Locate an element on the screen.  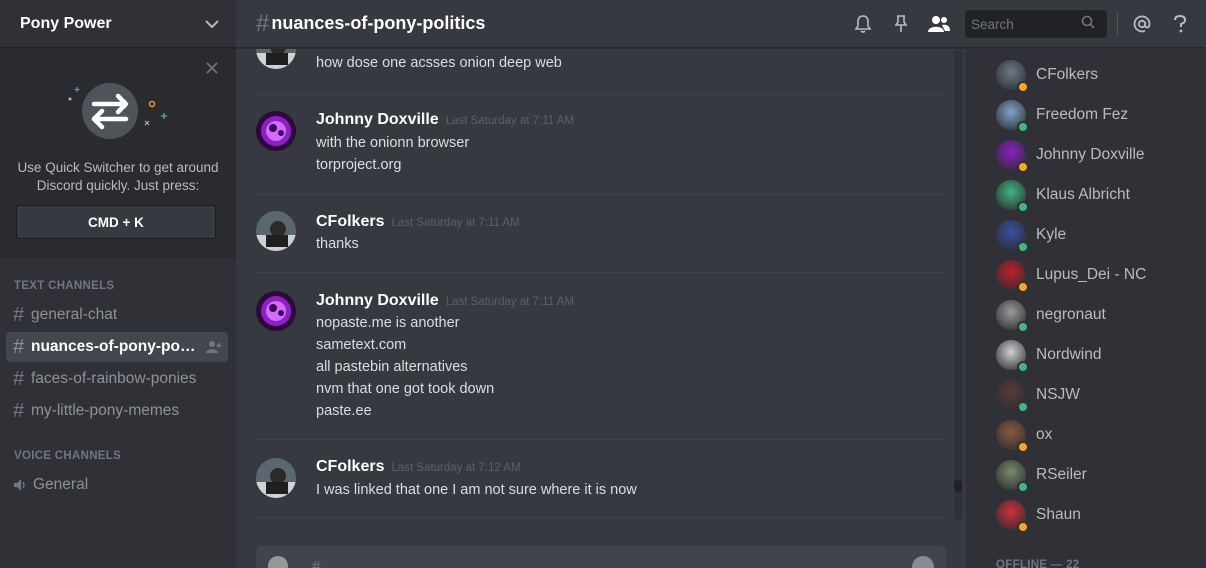
quick-switcher-illustration is located at coordinates (120, 113).